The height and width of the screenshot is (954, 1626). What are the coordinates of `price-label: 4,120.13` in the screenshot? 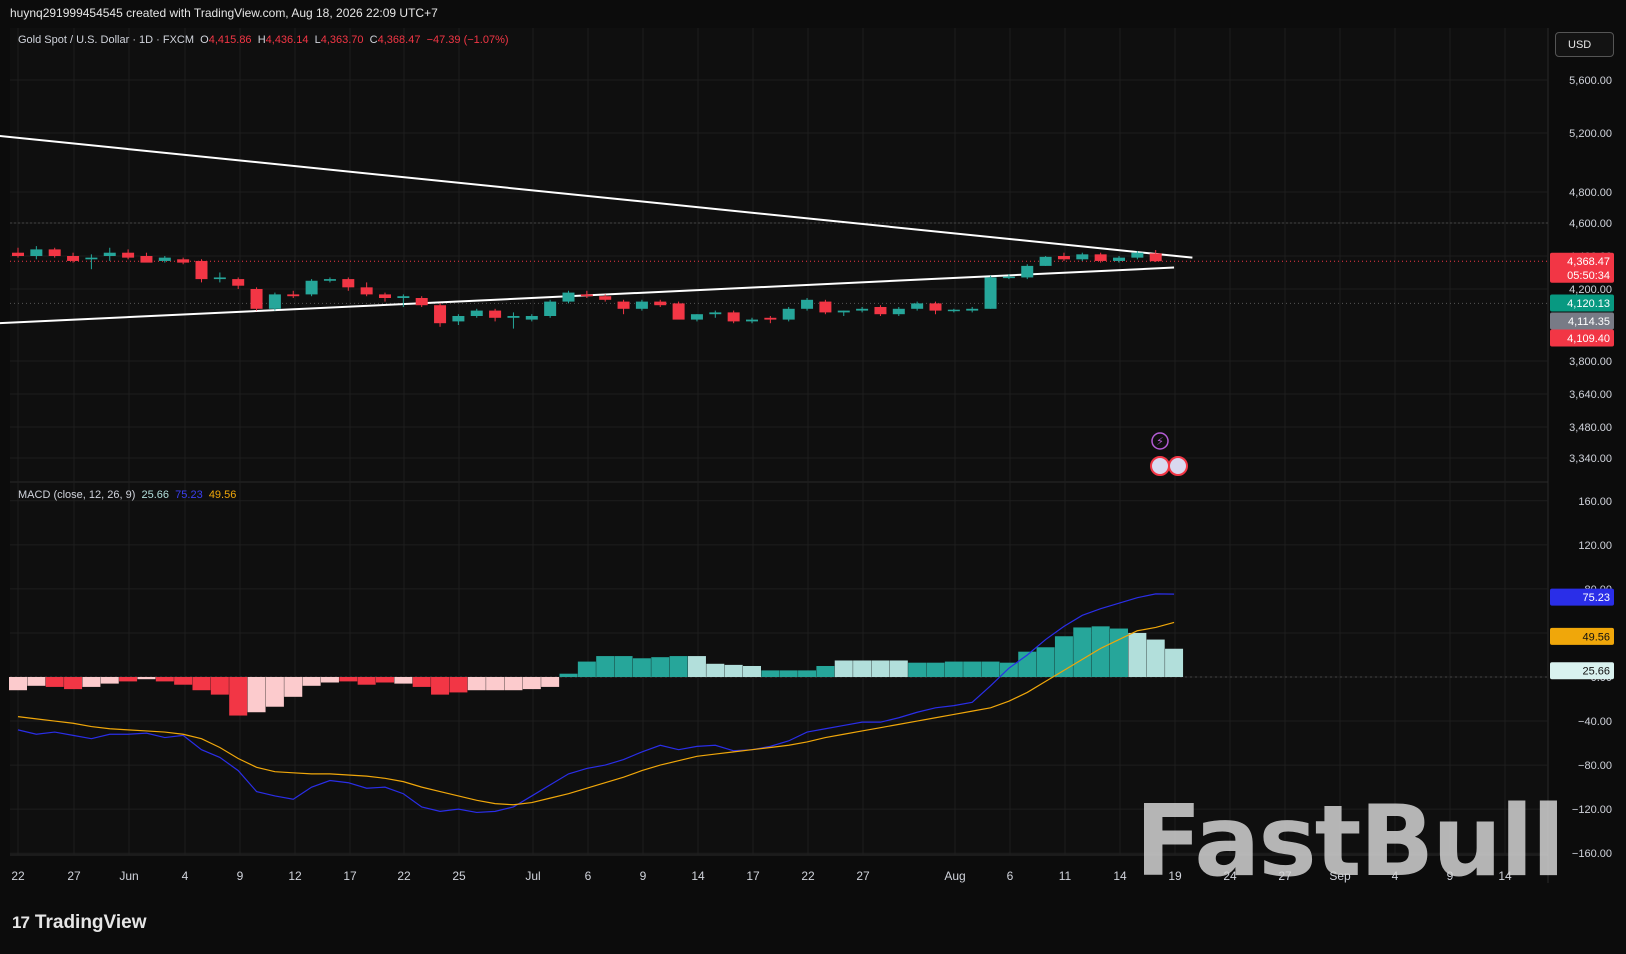 It's located at (1588, 304).